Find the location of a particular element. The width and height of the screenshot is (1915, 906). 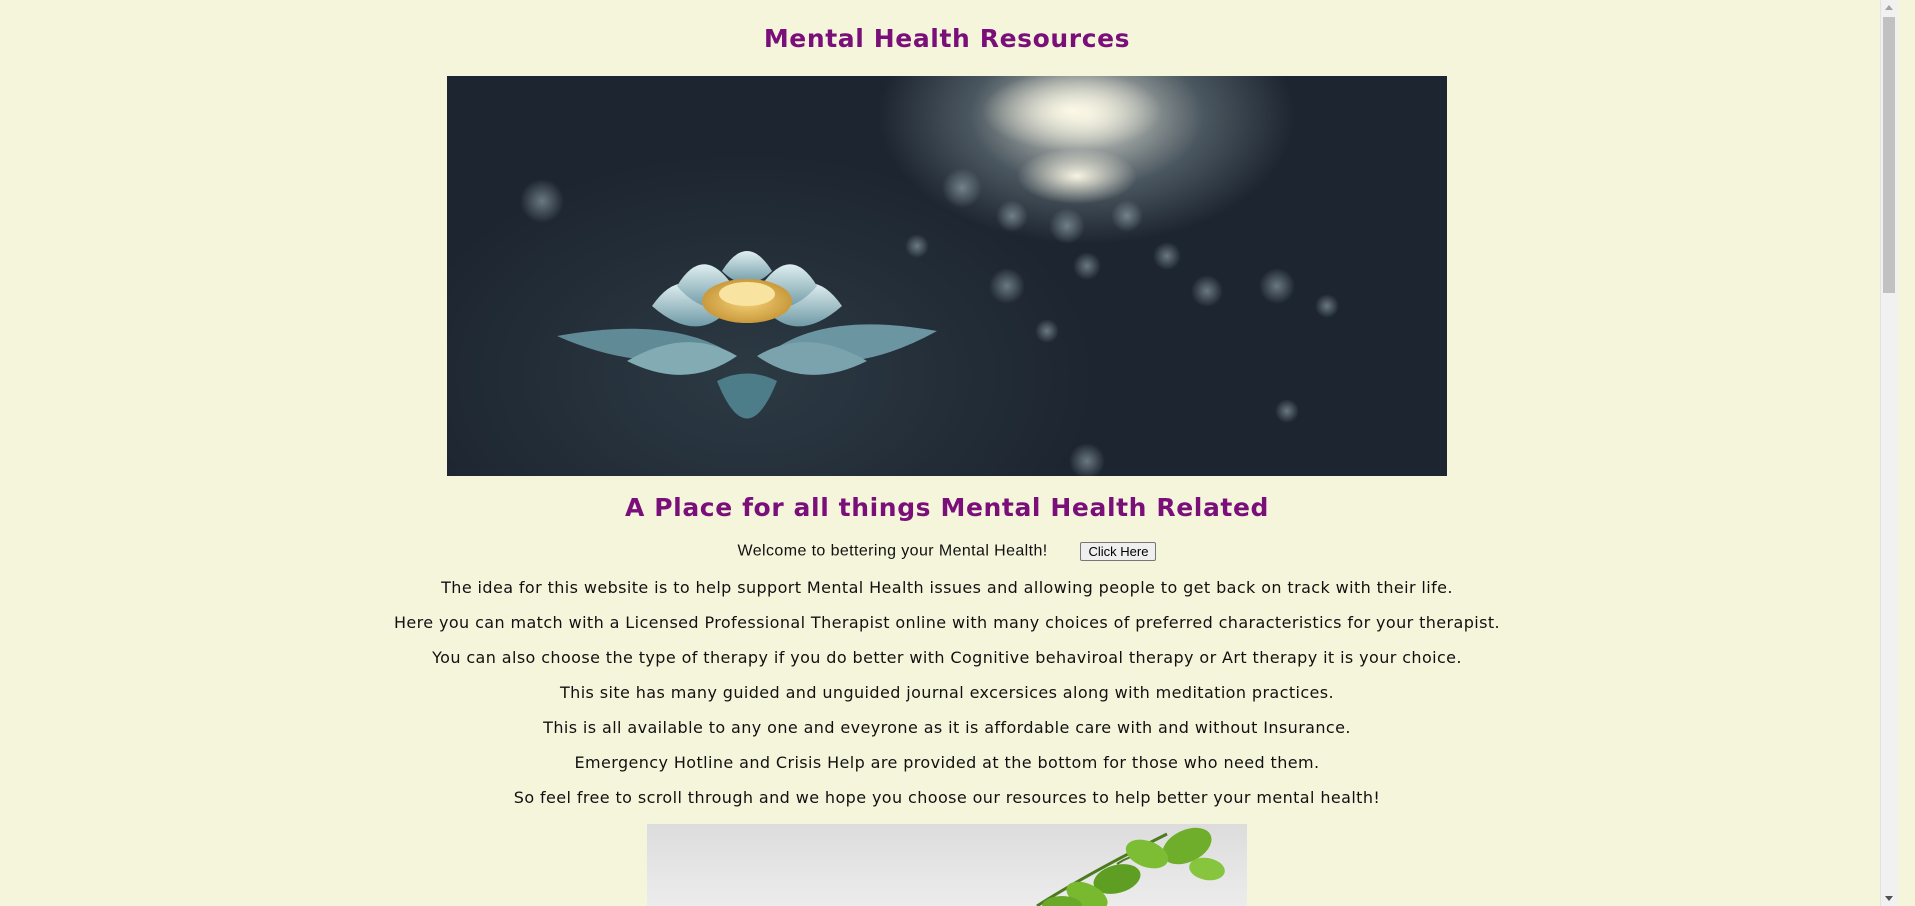

scroll-thumb is located at coordinates (1889, 155).